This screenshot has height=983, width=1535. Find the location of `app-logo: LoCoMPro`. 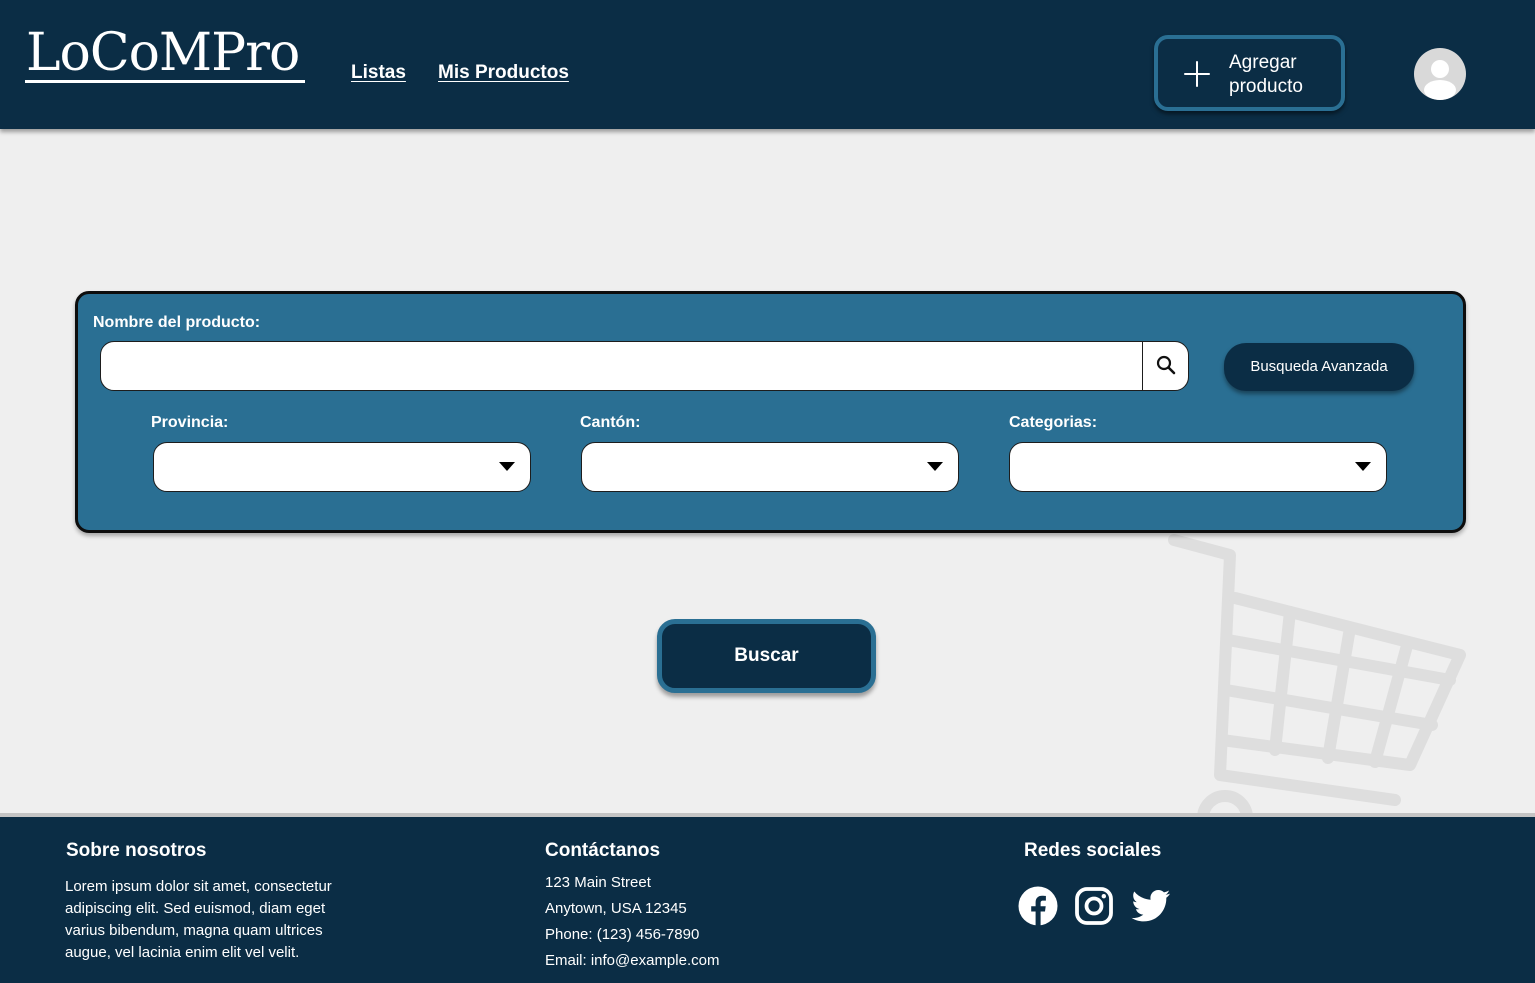

app-logo: LoCoMPro is located at coordinates (163, 53).